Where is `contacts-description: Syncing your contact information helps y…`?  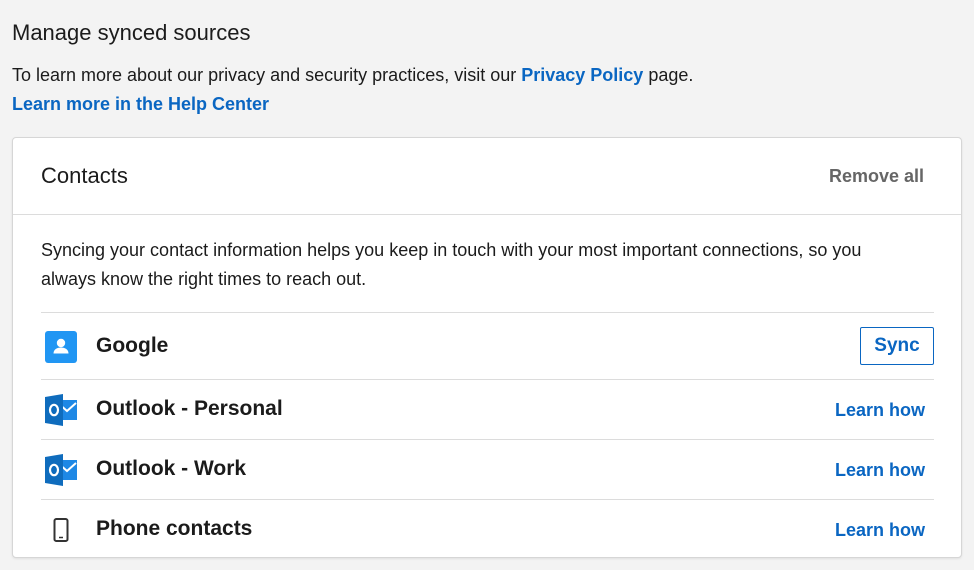
contacts-description: Syncing your contact information helps y… is located at coordinates (451, 264).